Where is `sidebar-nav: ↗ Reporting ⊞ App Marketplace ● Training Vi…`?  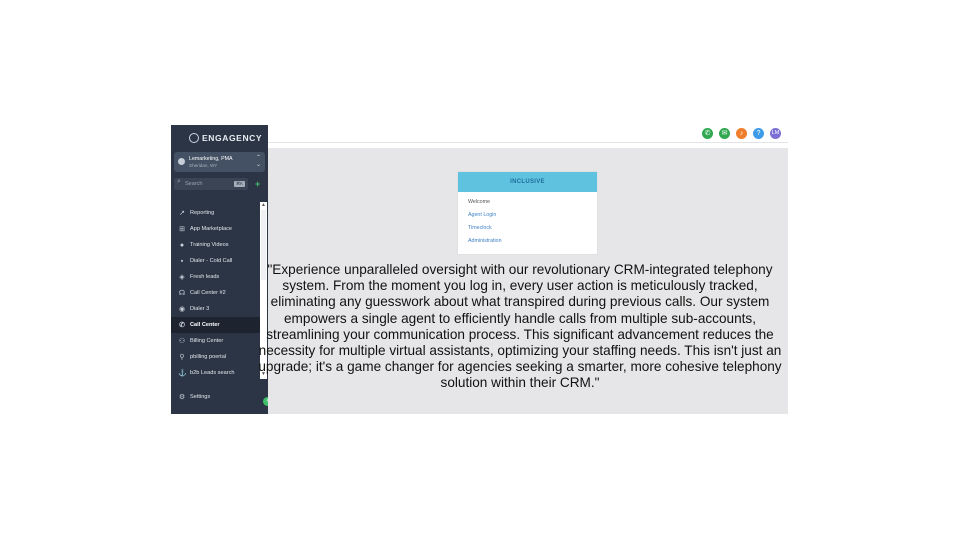
sidebar-nav: ↗ Reporting ⊞ App Marketplace ● Training Vi… is located at coordinates (215, 293).